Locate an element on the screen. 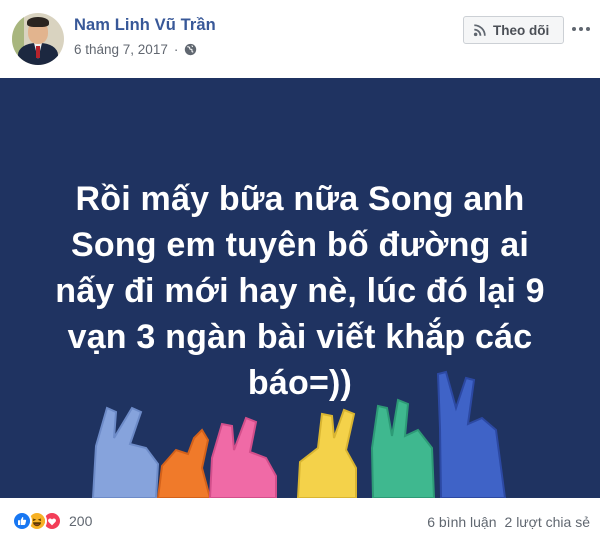 The height and width of the screenshot is (544, 600). follow-button: Theo dõi is located at coordinates (513, 30).